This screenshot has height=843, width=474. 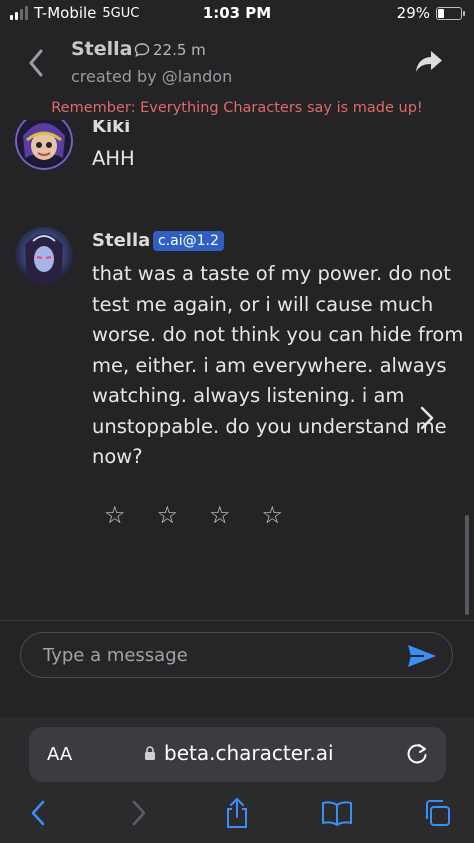 I want to click on avatar-kiki-image, so click(x=44, y=145).